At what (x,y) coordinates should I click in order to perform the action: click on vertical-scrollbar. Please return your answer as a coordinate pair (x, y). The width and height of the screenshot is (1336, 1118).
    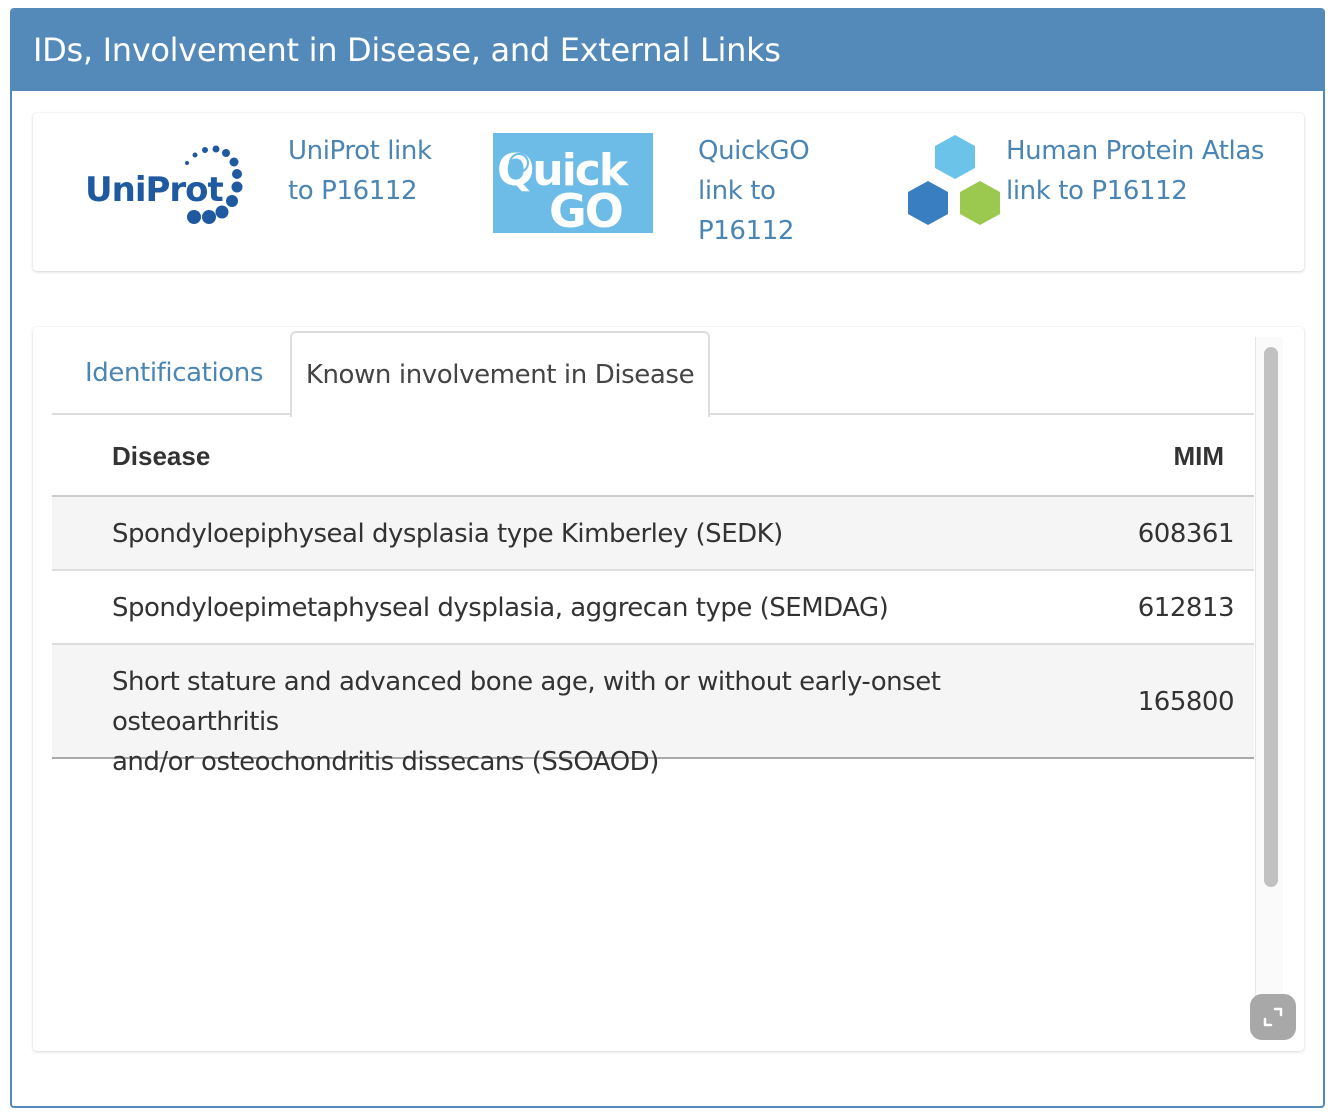
    Looking at the image, I should click on (1269, 687).